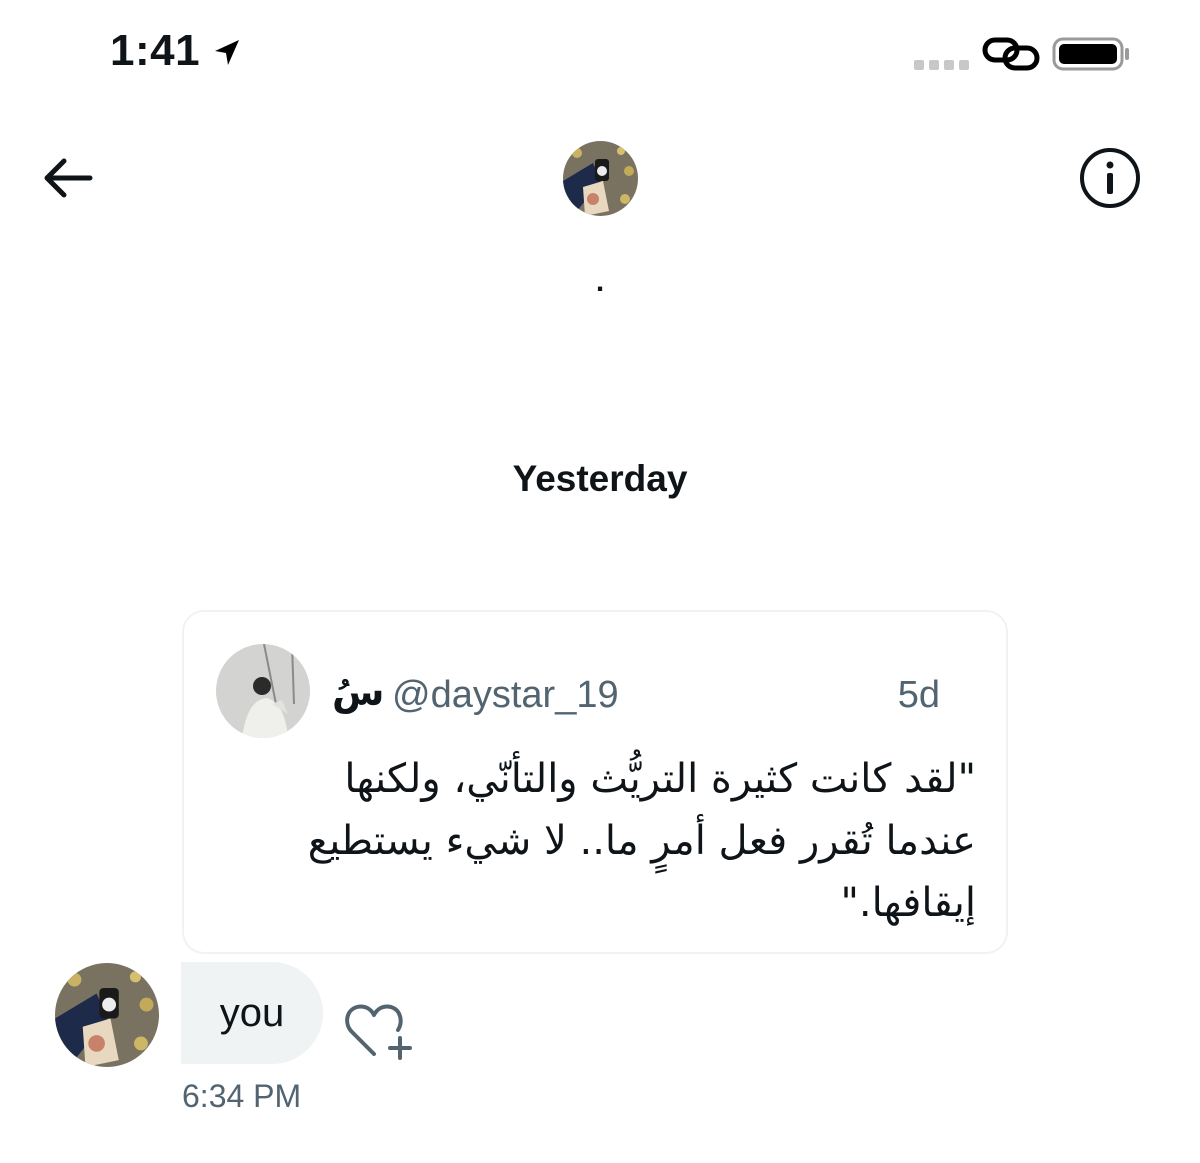 This screenshot has height=1163, width=1200. What do you see at coordinates (1011, 54) in the screenshot?
I see `link-icon` at bounding box center [1011, 54].